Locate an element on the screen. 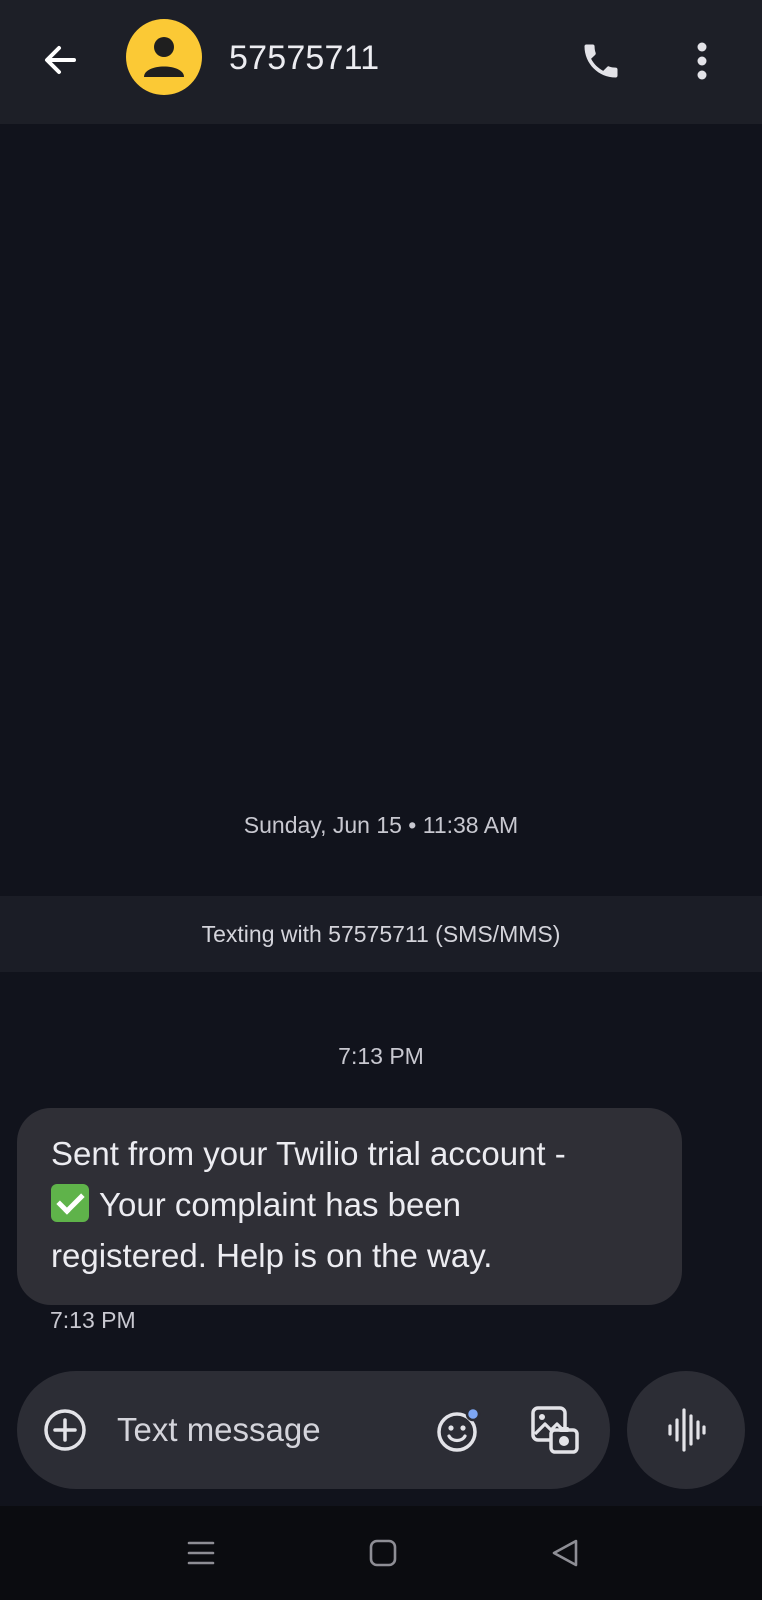 The image size is (762, 1600). more-vertical-icon is located at coordinates (702, 61).